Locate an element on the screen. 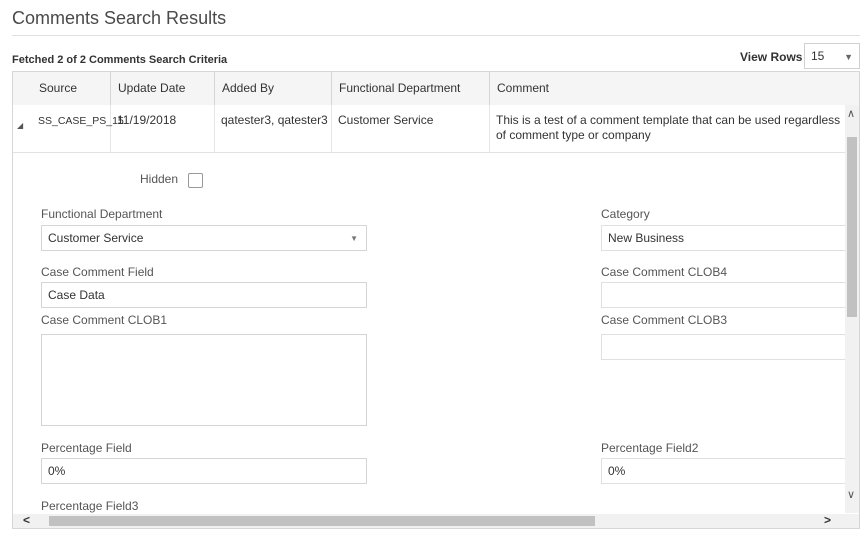 This screenshot has height=541, width=867. column-header-source: Source is located at coordinates (71, 88).